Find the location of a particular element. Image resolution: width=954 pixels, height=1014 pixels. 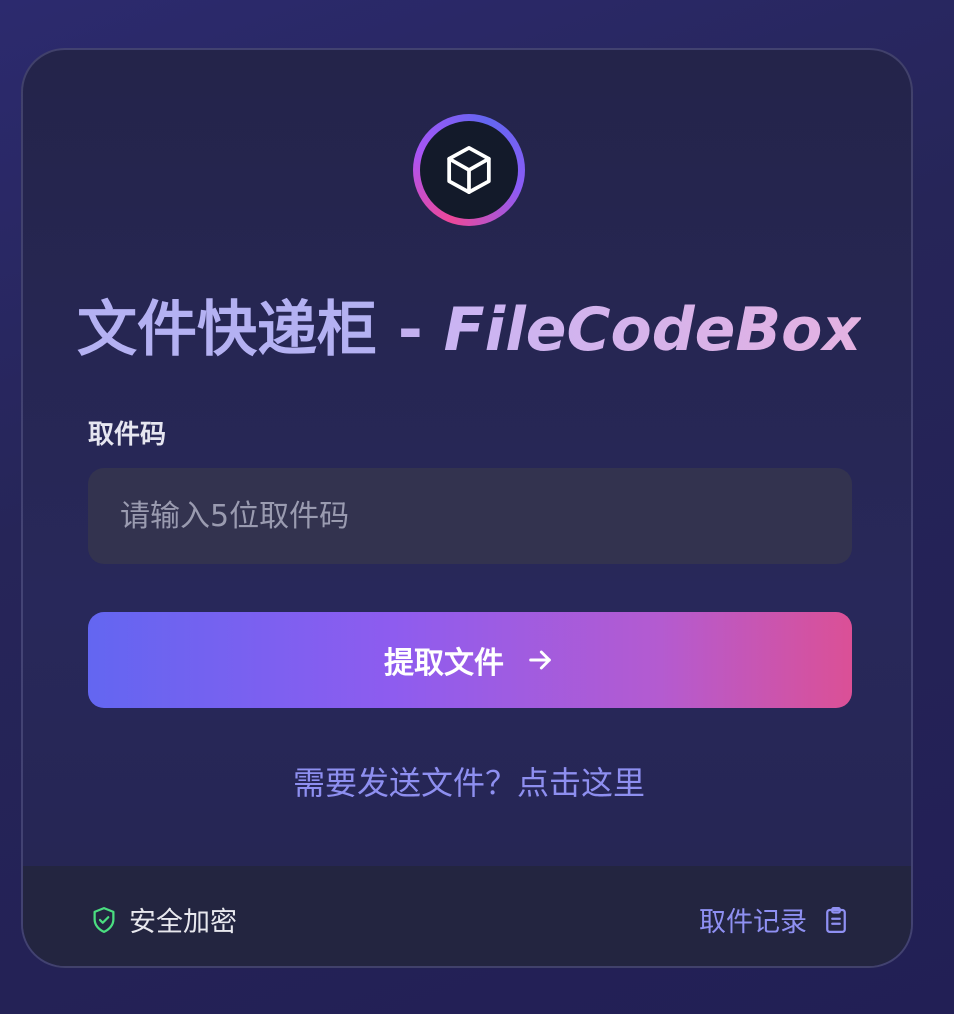

title-english: FileCodeBox is located at coordinates (652, 330).